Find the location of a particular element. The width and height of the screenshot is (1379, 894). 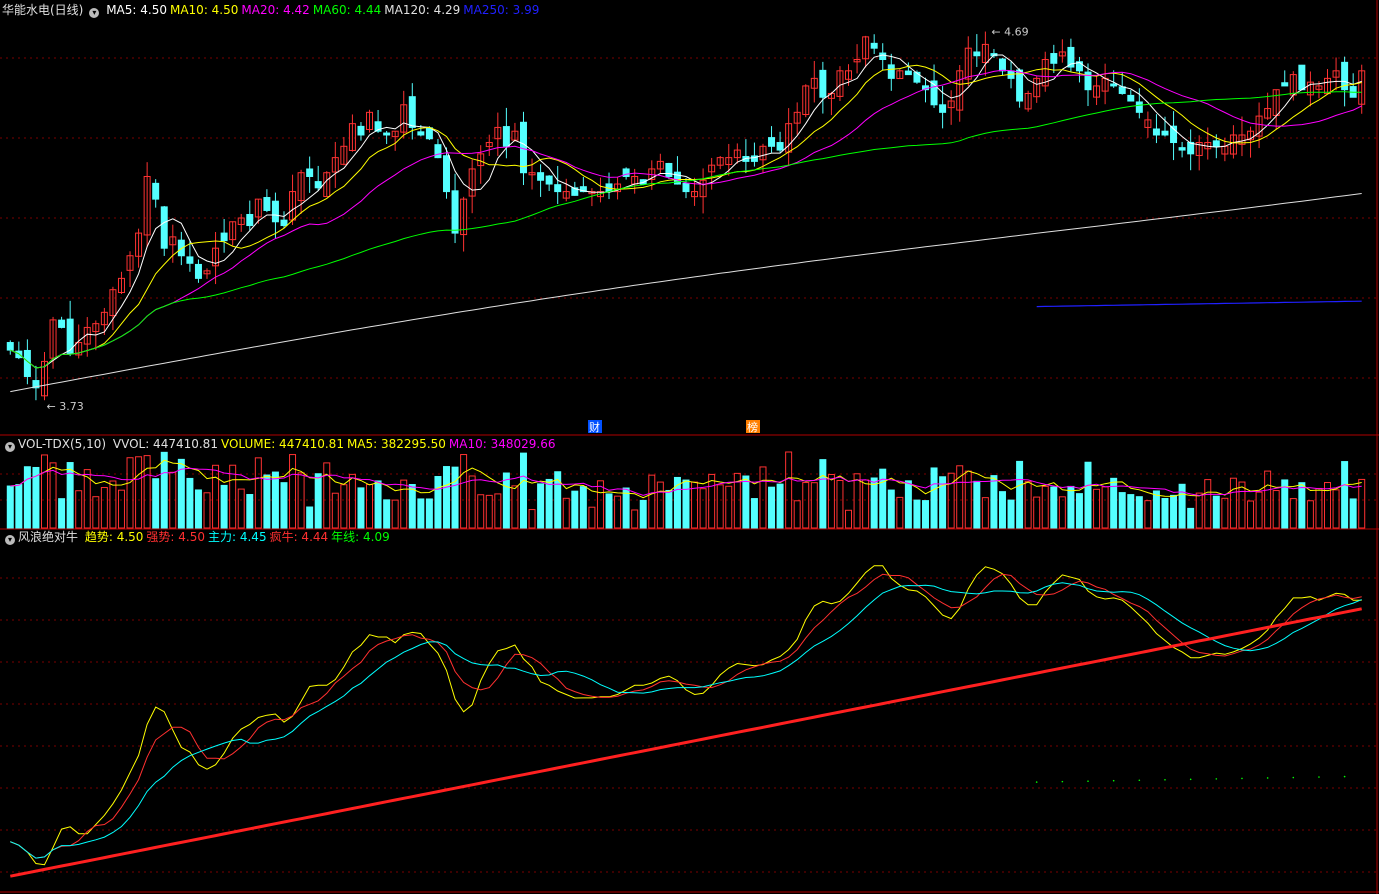

indicator-label-3: 疯牛: 4.44 is located at coordinates (299, 537).